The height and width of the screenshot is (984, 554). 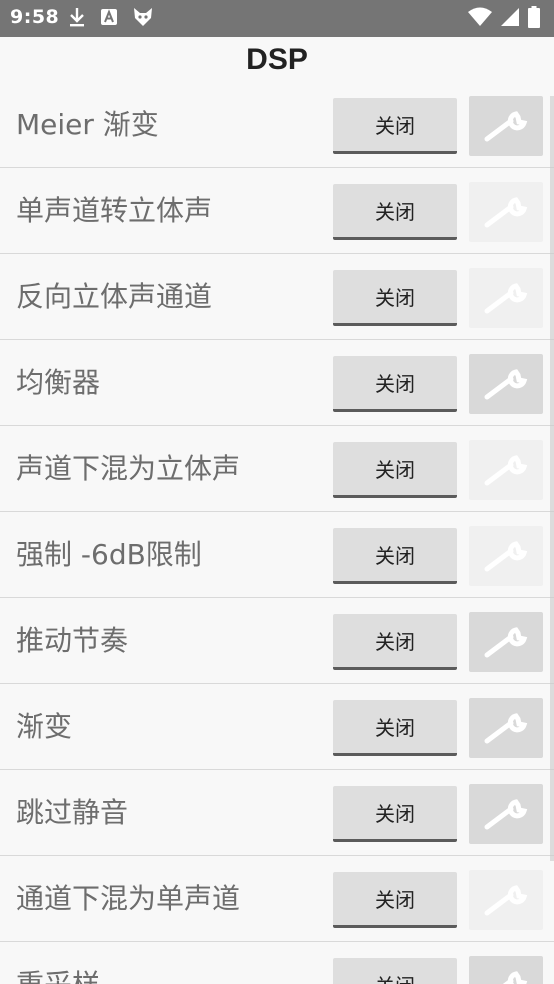 What do you see at coordinates (128, 468) in the screenshot?
I see `dsp-item-label: 声道下混为立体声` at bounding box center [128, 468].